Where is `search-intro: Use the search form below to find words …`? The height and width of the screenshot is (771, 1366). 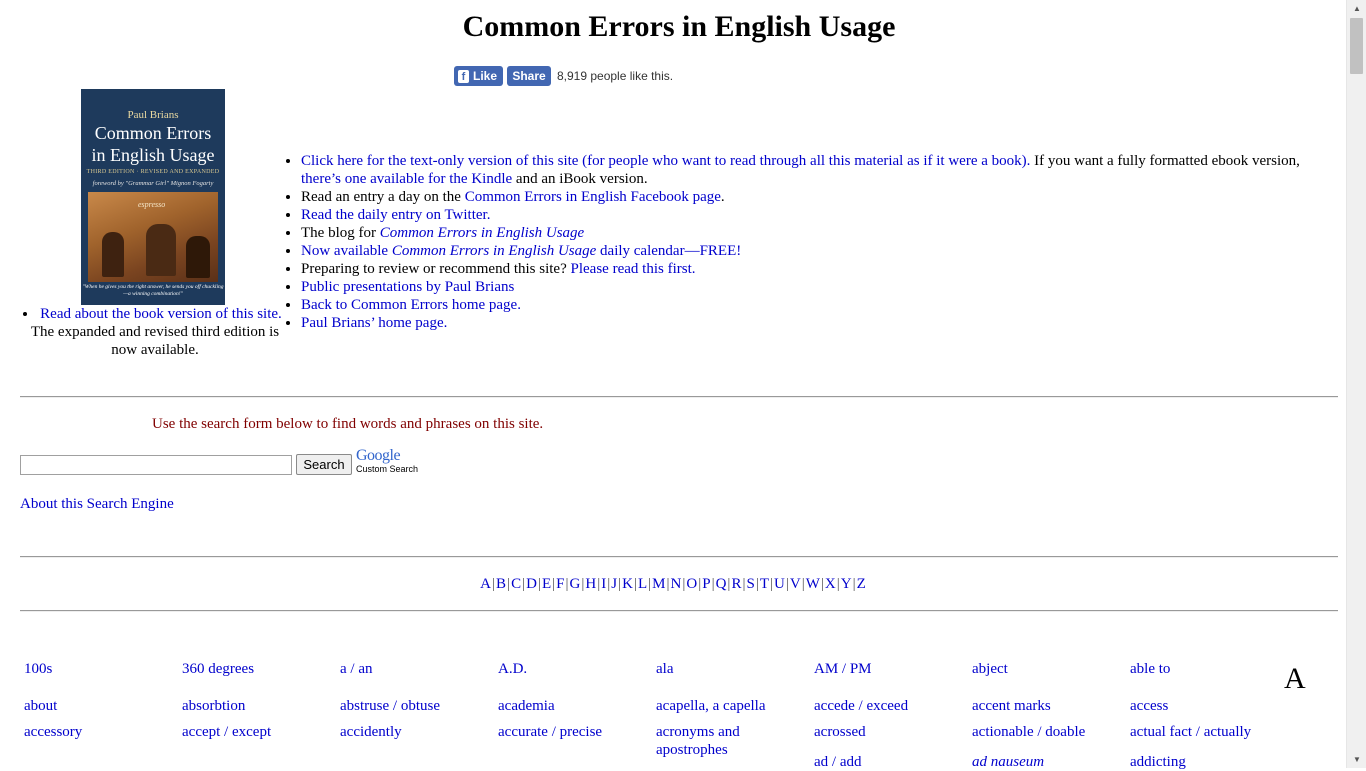
search-intro: Use the search form below to find words … is located at coordinates (348, 424).